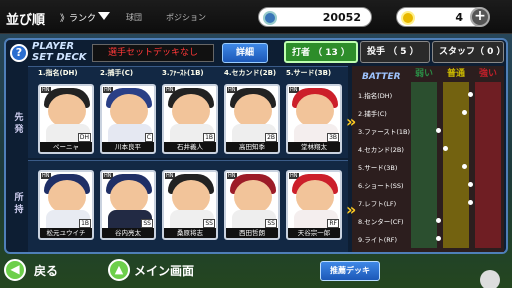  Describe the element at coordinates (381, 221) in the screenshot. I see `batting-order-item: 8.センター(CF)` at that location.